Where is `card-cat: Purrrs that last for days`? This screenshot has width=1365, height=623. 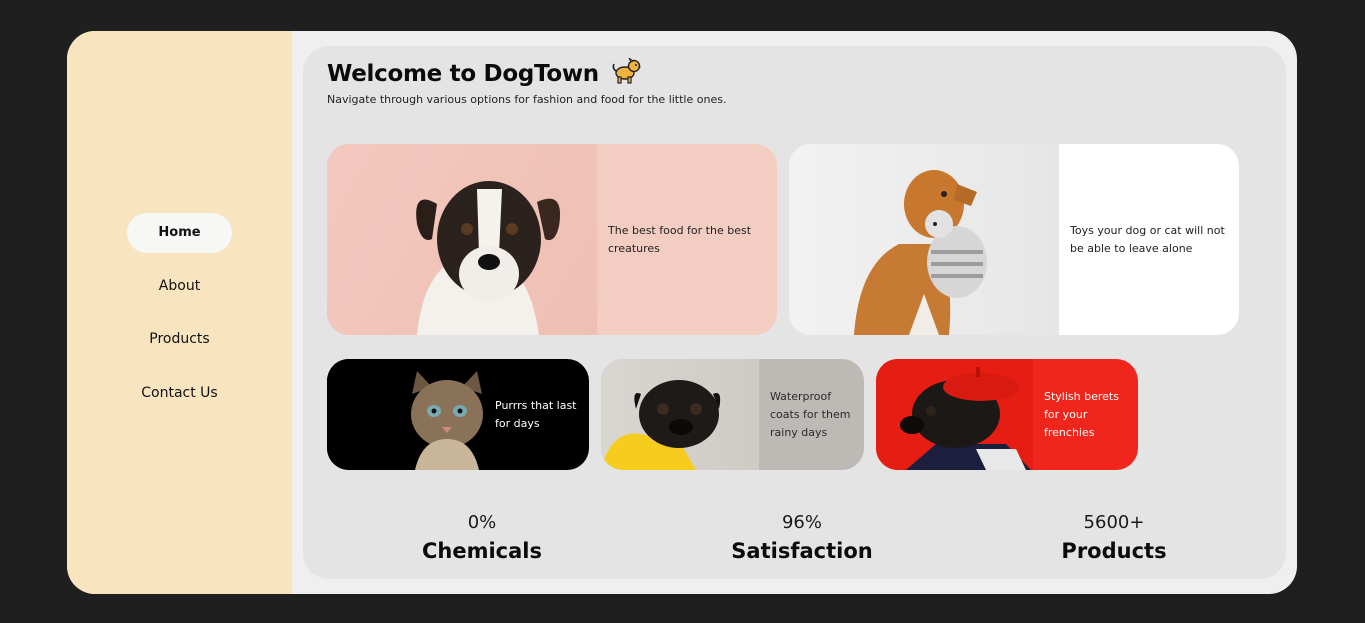 card-cat: Purrrs that last for days is located at coordinates (458, 414).